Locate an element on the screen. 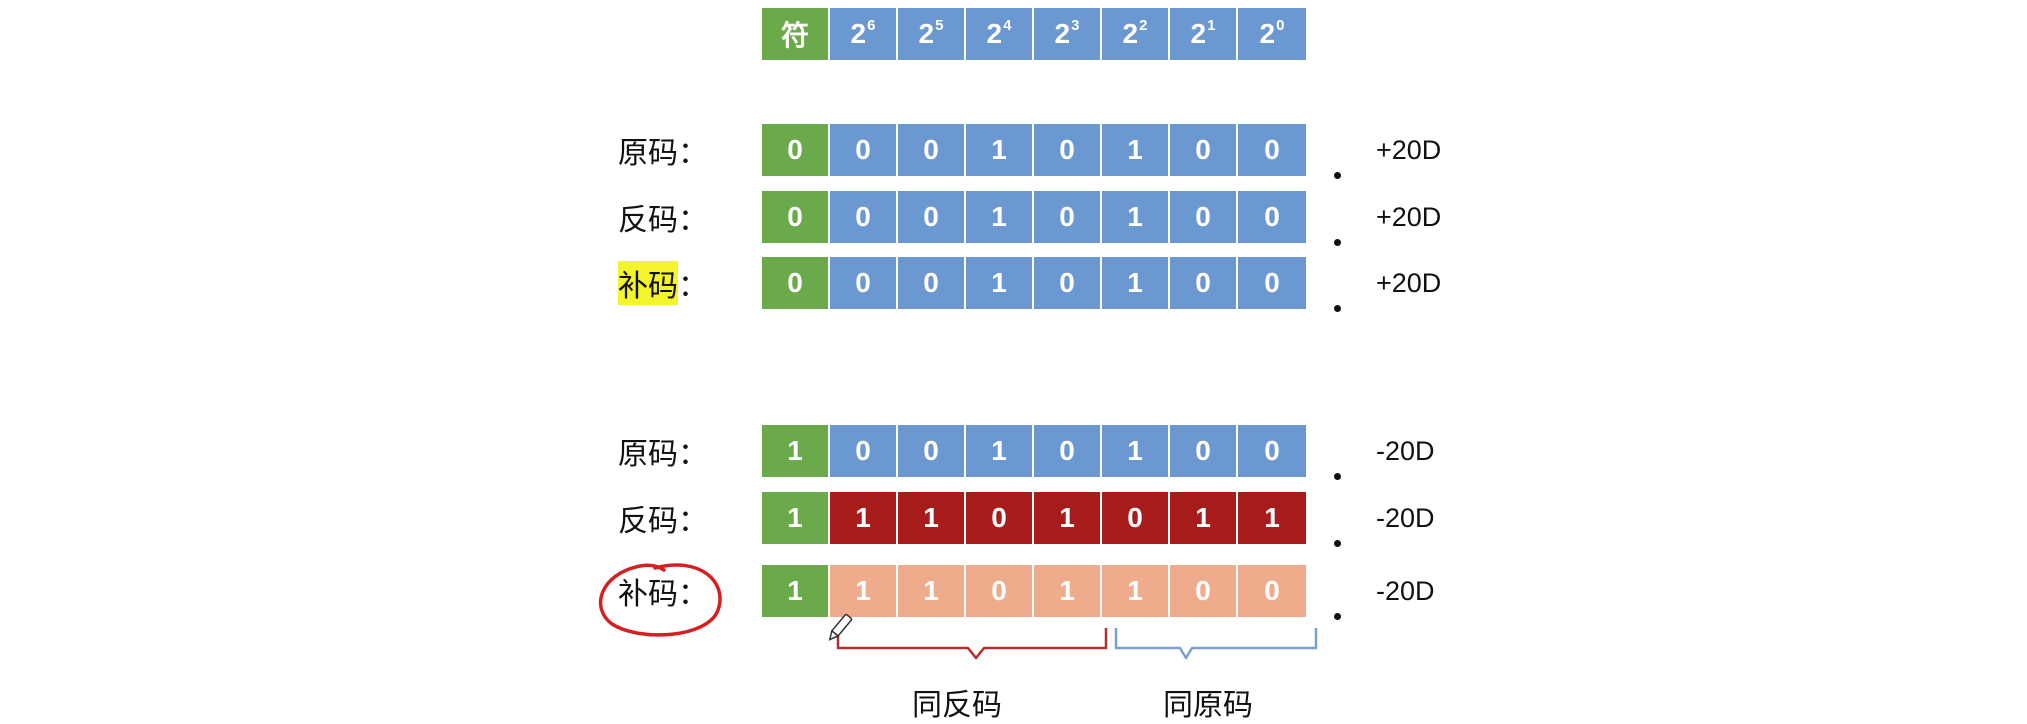 This screenshot has width=2027, height=724. bracket-same-as-ones-complement is located at coordinates (972, 644).